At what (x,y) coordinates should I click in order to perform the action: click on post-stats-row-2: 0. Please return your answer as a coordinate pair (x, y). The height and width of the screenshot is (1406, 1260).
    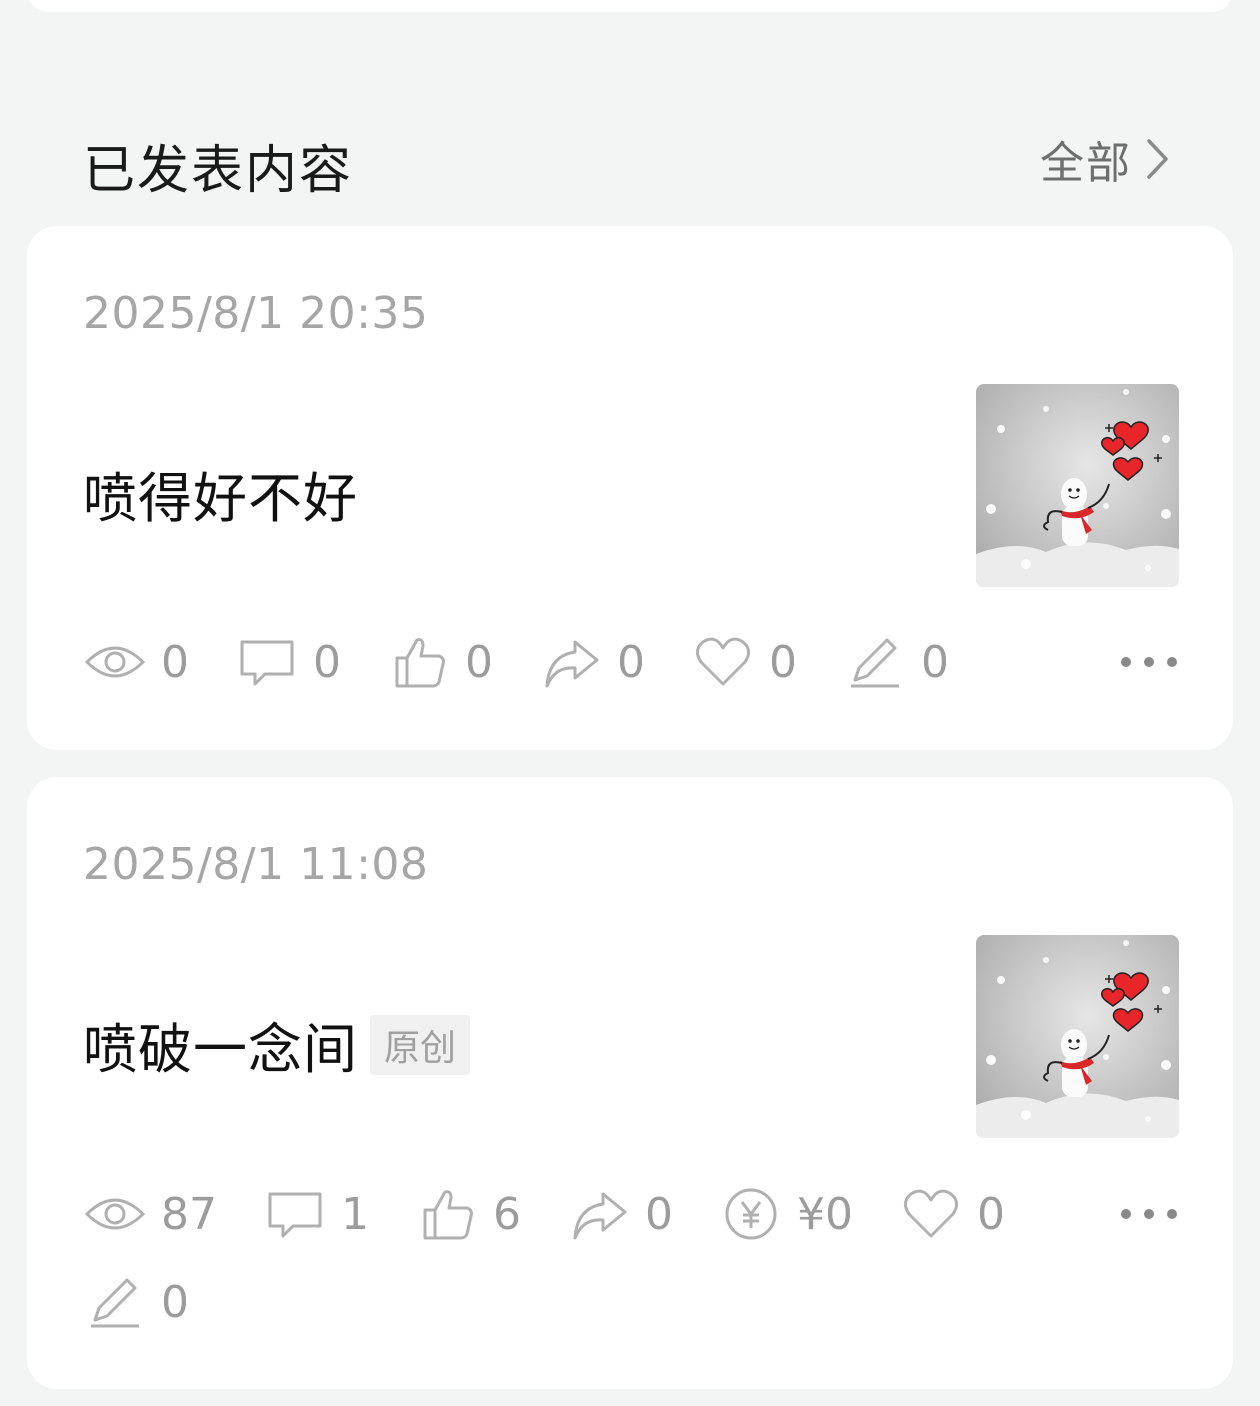
    Looking at the image, I should click on (159, 1302).